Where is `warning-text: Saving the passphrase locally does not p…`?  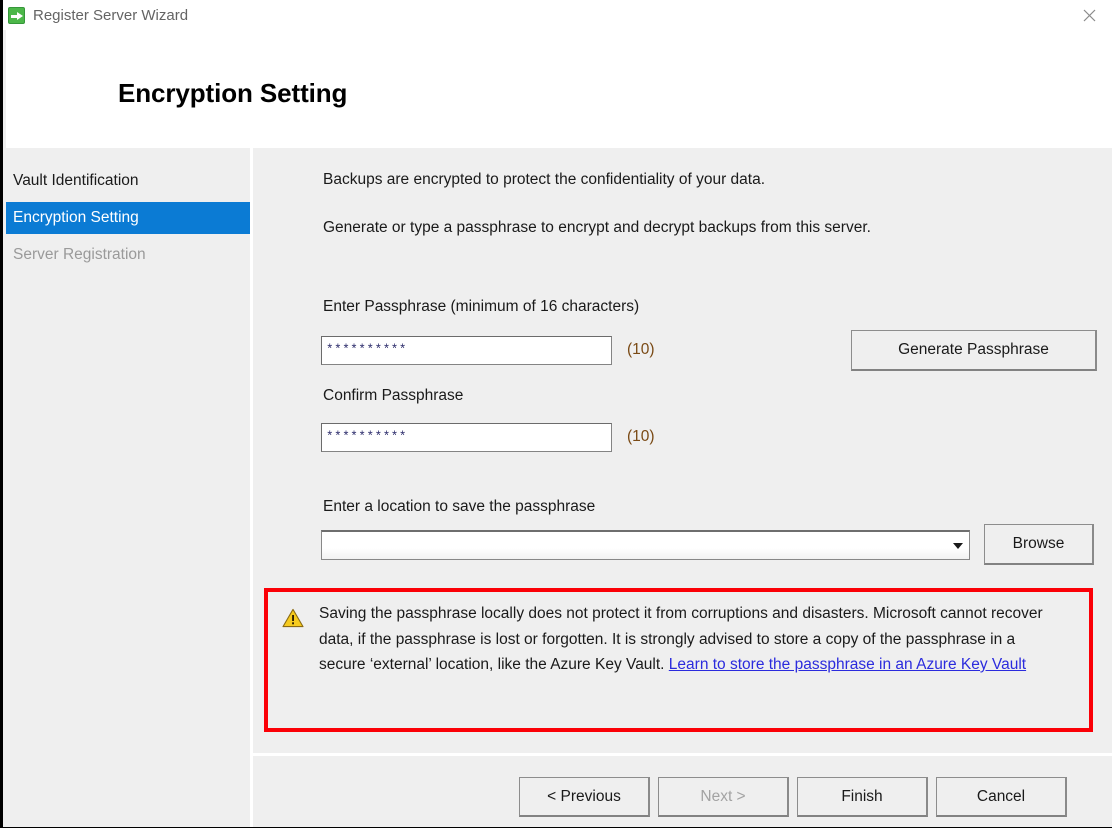
warning-text: Saving the passphrase locally does not p… is located at coordinates (691, 639).